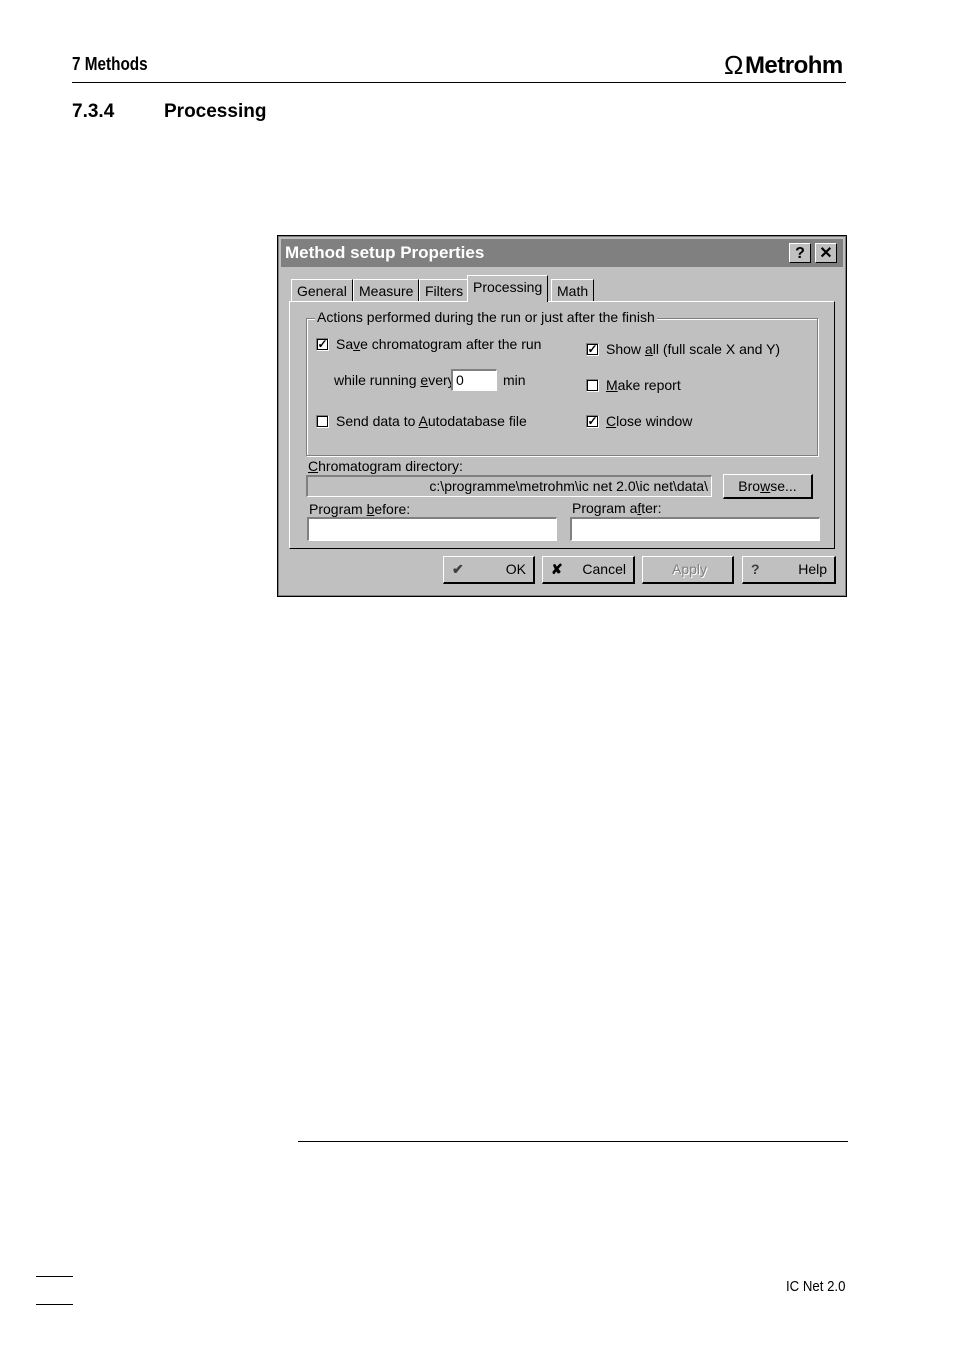 This screenshot has height=1351, width=954. I want to click on program-after-label: Program after:, so click(617, 508).